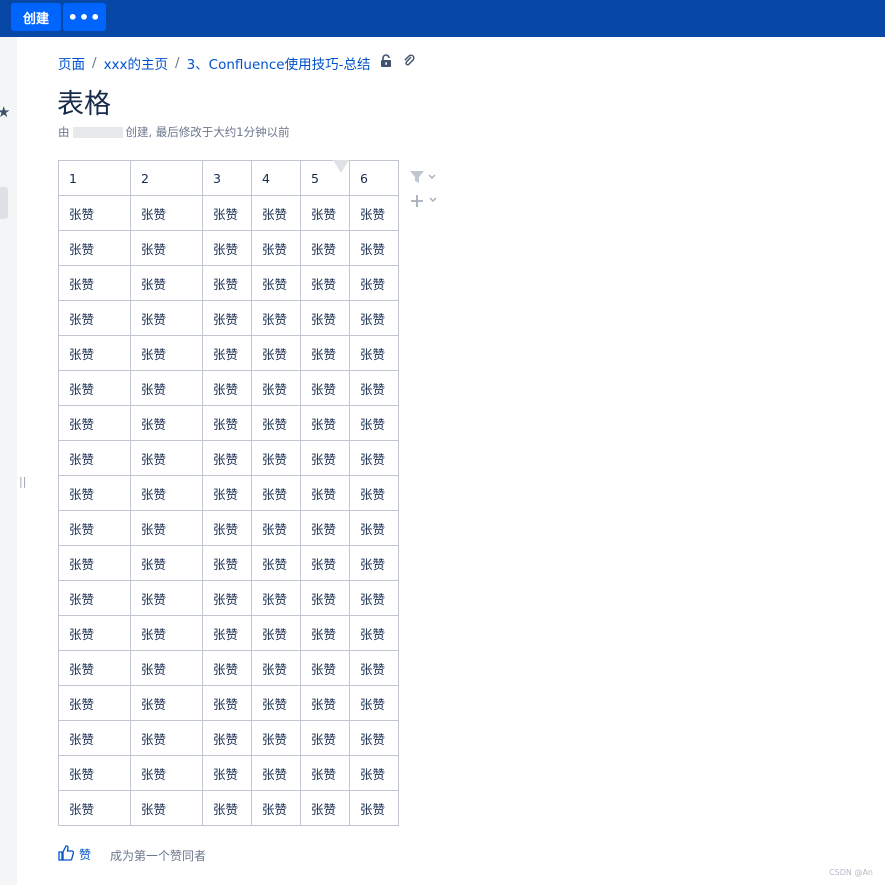 This screenshot has width=885, height=885. I want to click on create-button: 创建, so click(36, 17).